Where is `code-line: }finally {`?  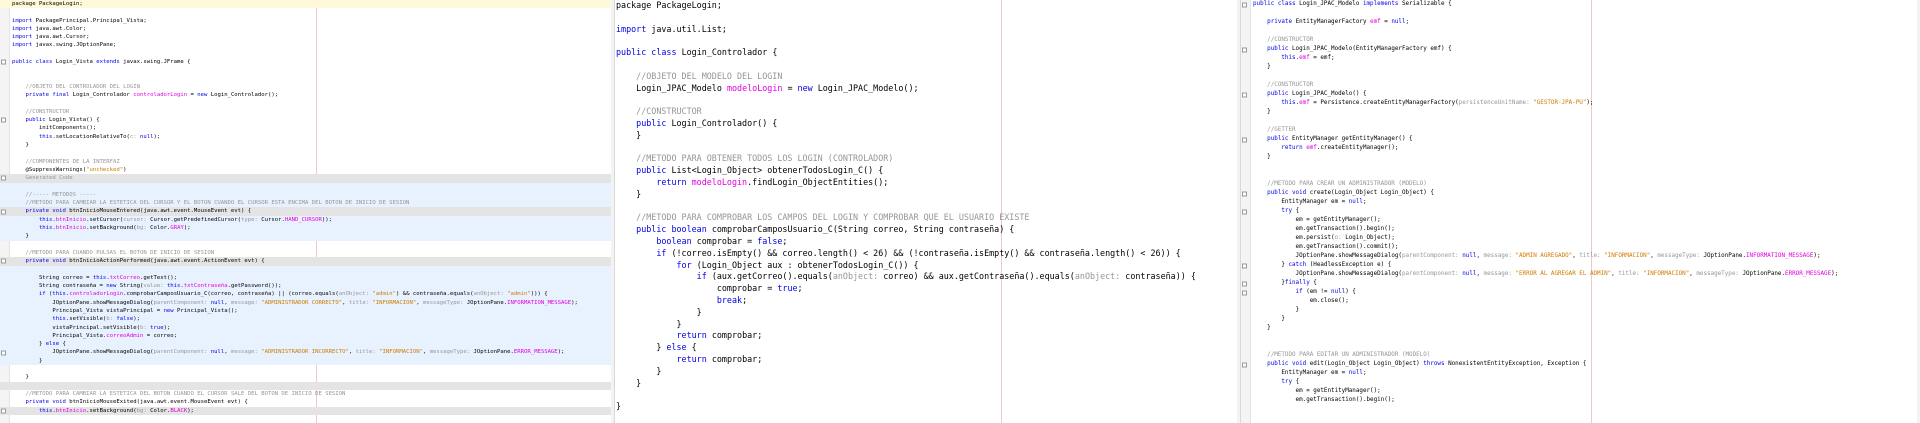
code-line: }finally { is located at coordinates (1580, 283).